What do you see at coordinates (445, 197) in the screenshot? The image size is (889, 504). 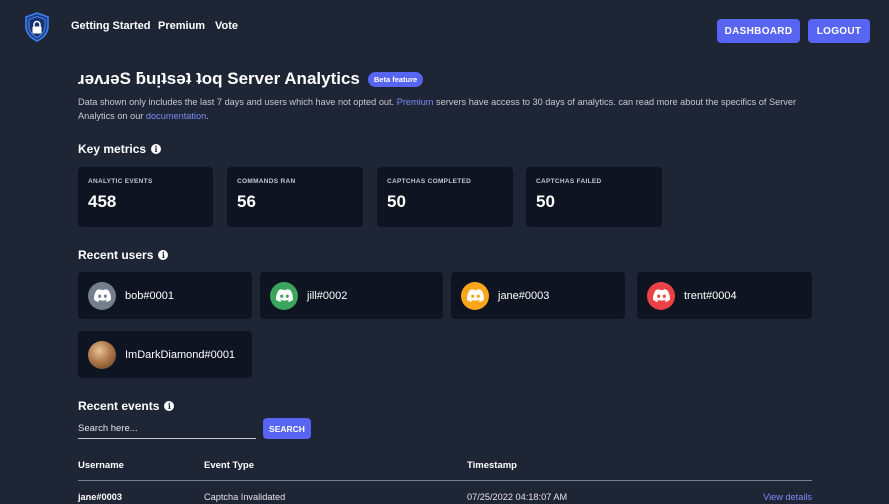 I see `metric-captchas-completed: CAPTCHAS COMPLETED 50` at bounding box center [445, 197].